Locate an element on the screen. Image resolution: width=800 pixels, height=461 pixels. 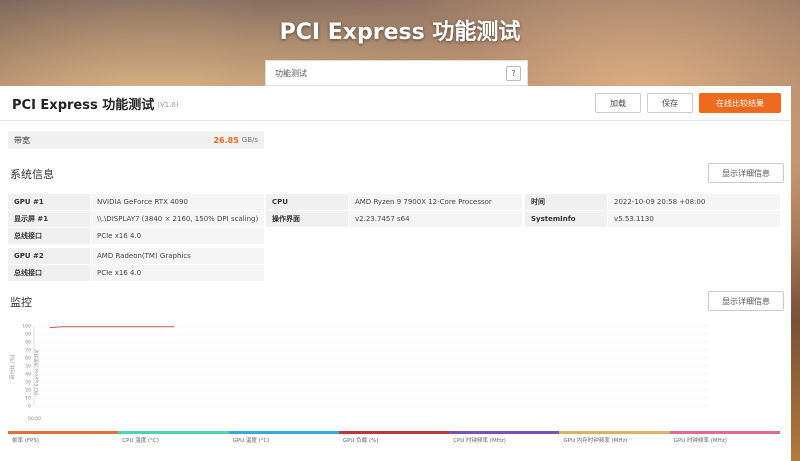
legend-item: GPU 温度 (°C) is located at coordinates (283, 437).